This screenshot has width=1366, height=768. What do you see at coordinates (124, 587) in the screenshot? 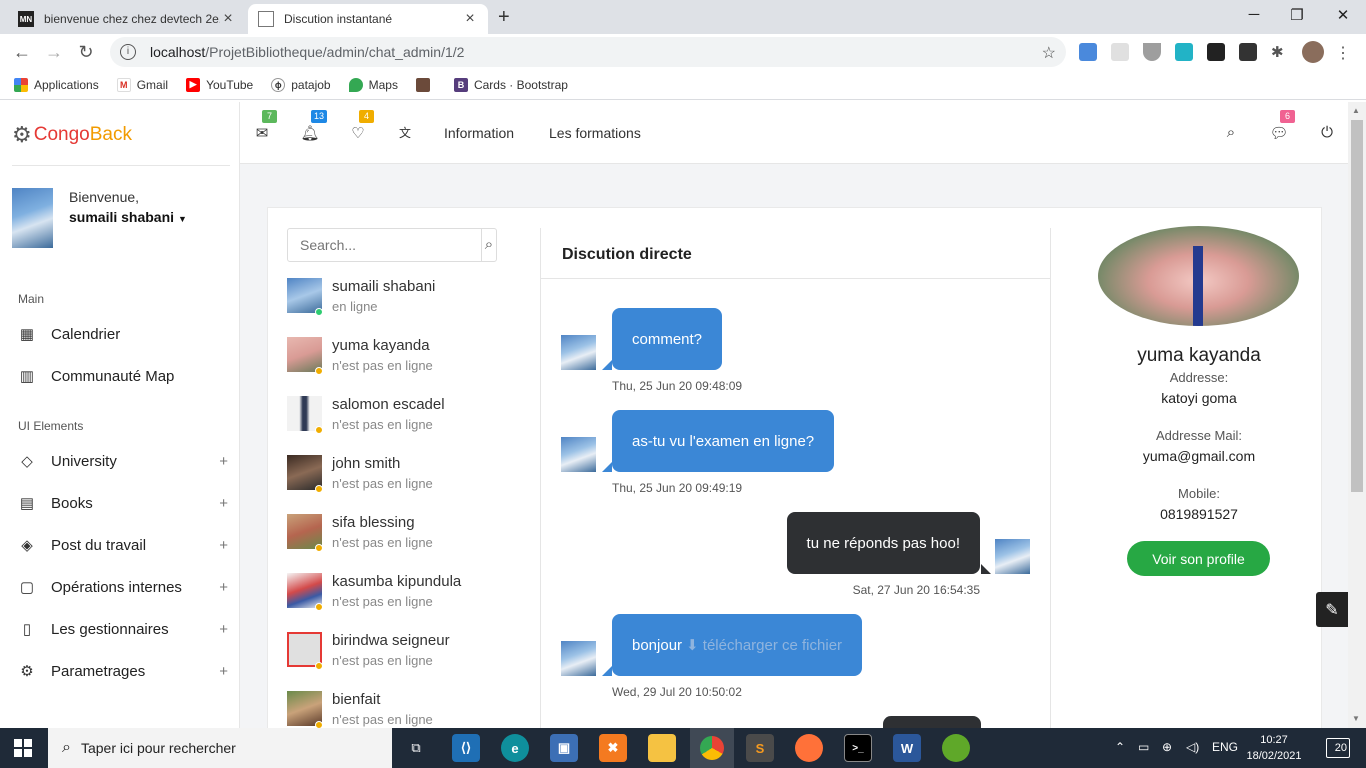
I see `sidebar-item-operations-internes: ▢ Opérations internes +` at bounding box center [124, 587].